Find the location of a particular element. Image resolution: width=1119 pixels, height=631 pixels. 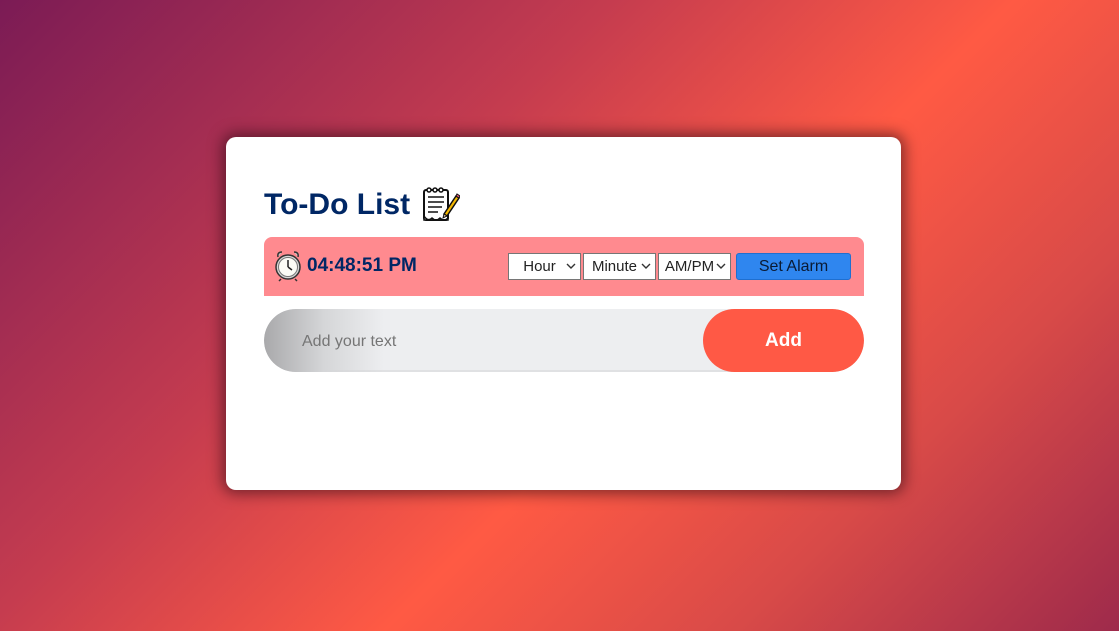

ampm-select: AM/PM is located at coordinates (694, 266).